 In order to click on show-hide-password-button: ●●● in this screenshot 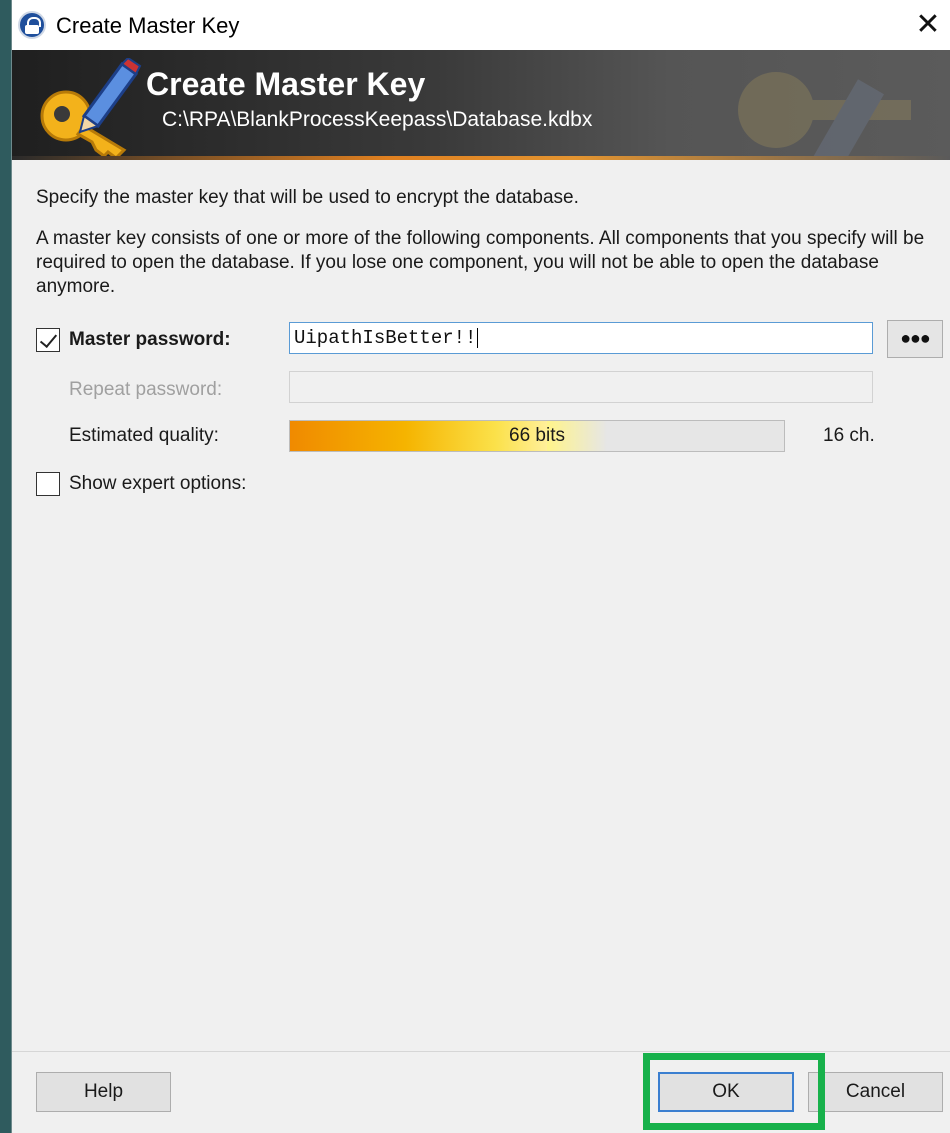, I will do `click(915, 339)`.